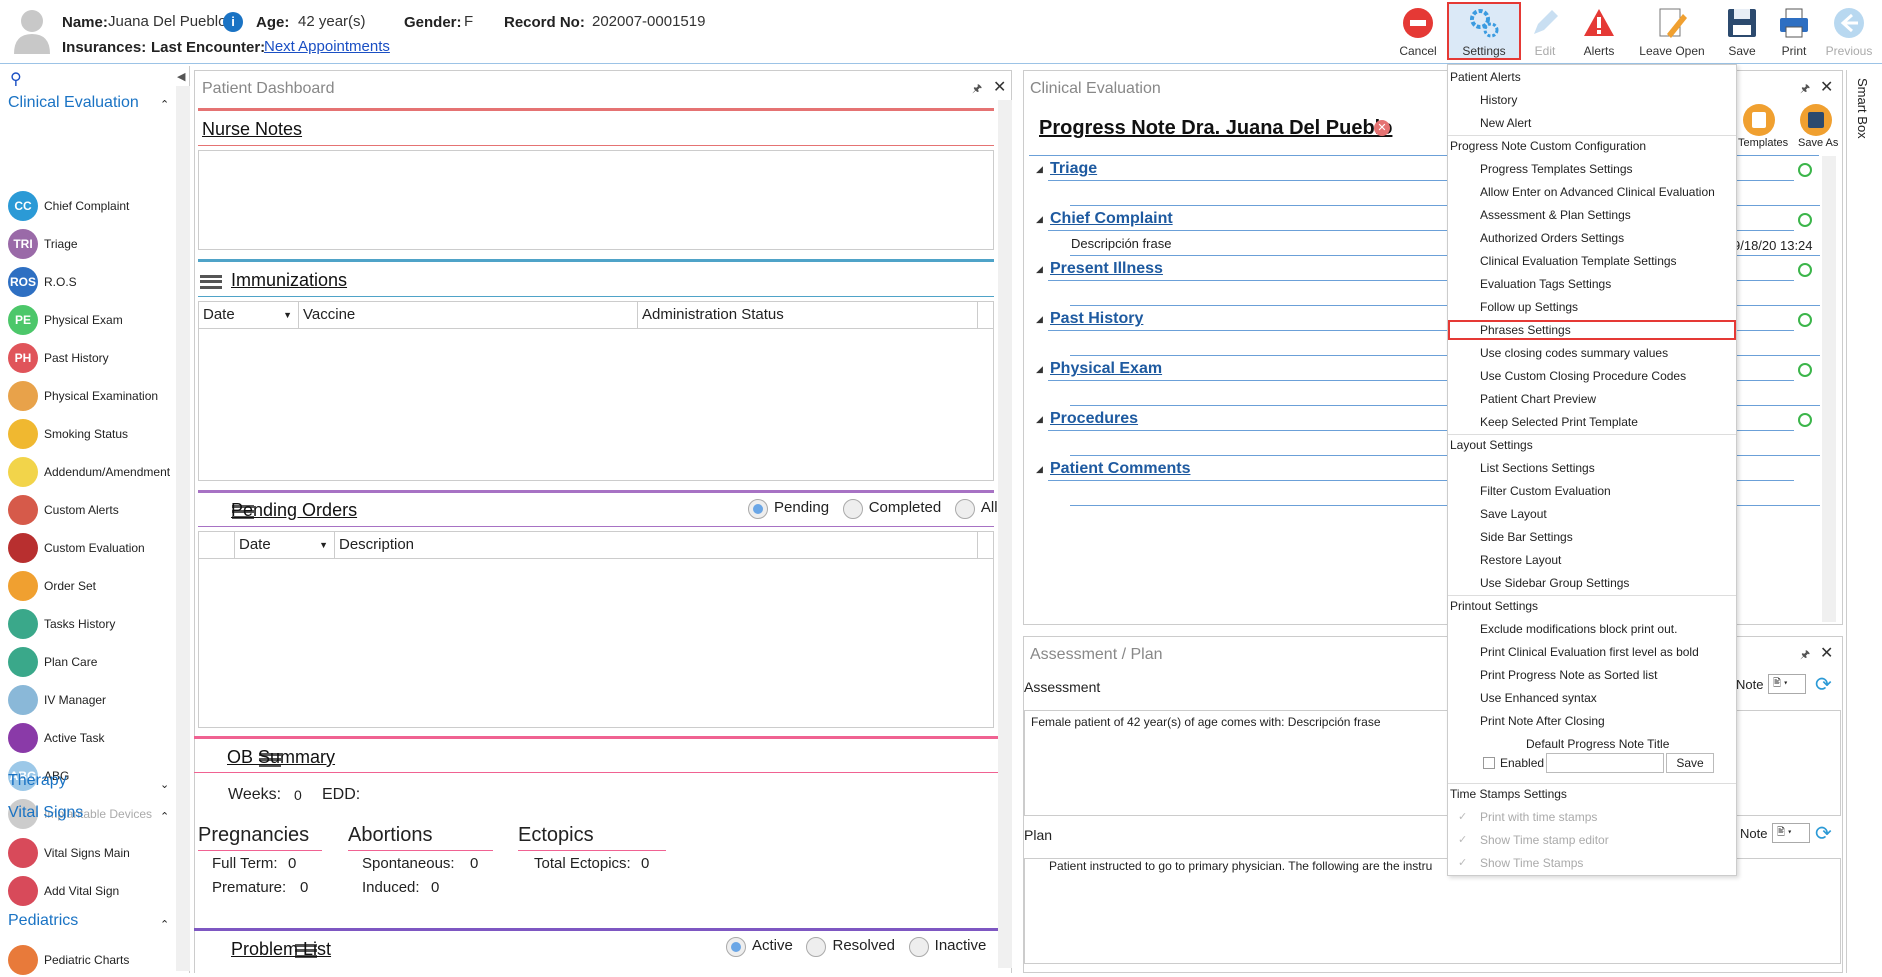 The height and width of the screenshot is (977, 1882). I want to click on radio-pending, so click(758, 509).